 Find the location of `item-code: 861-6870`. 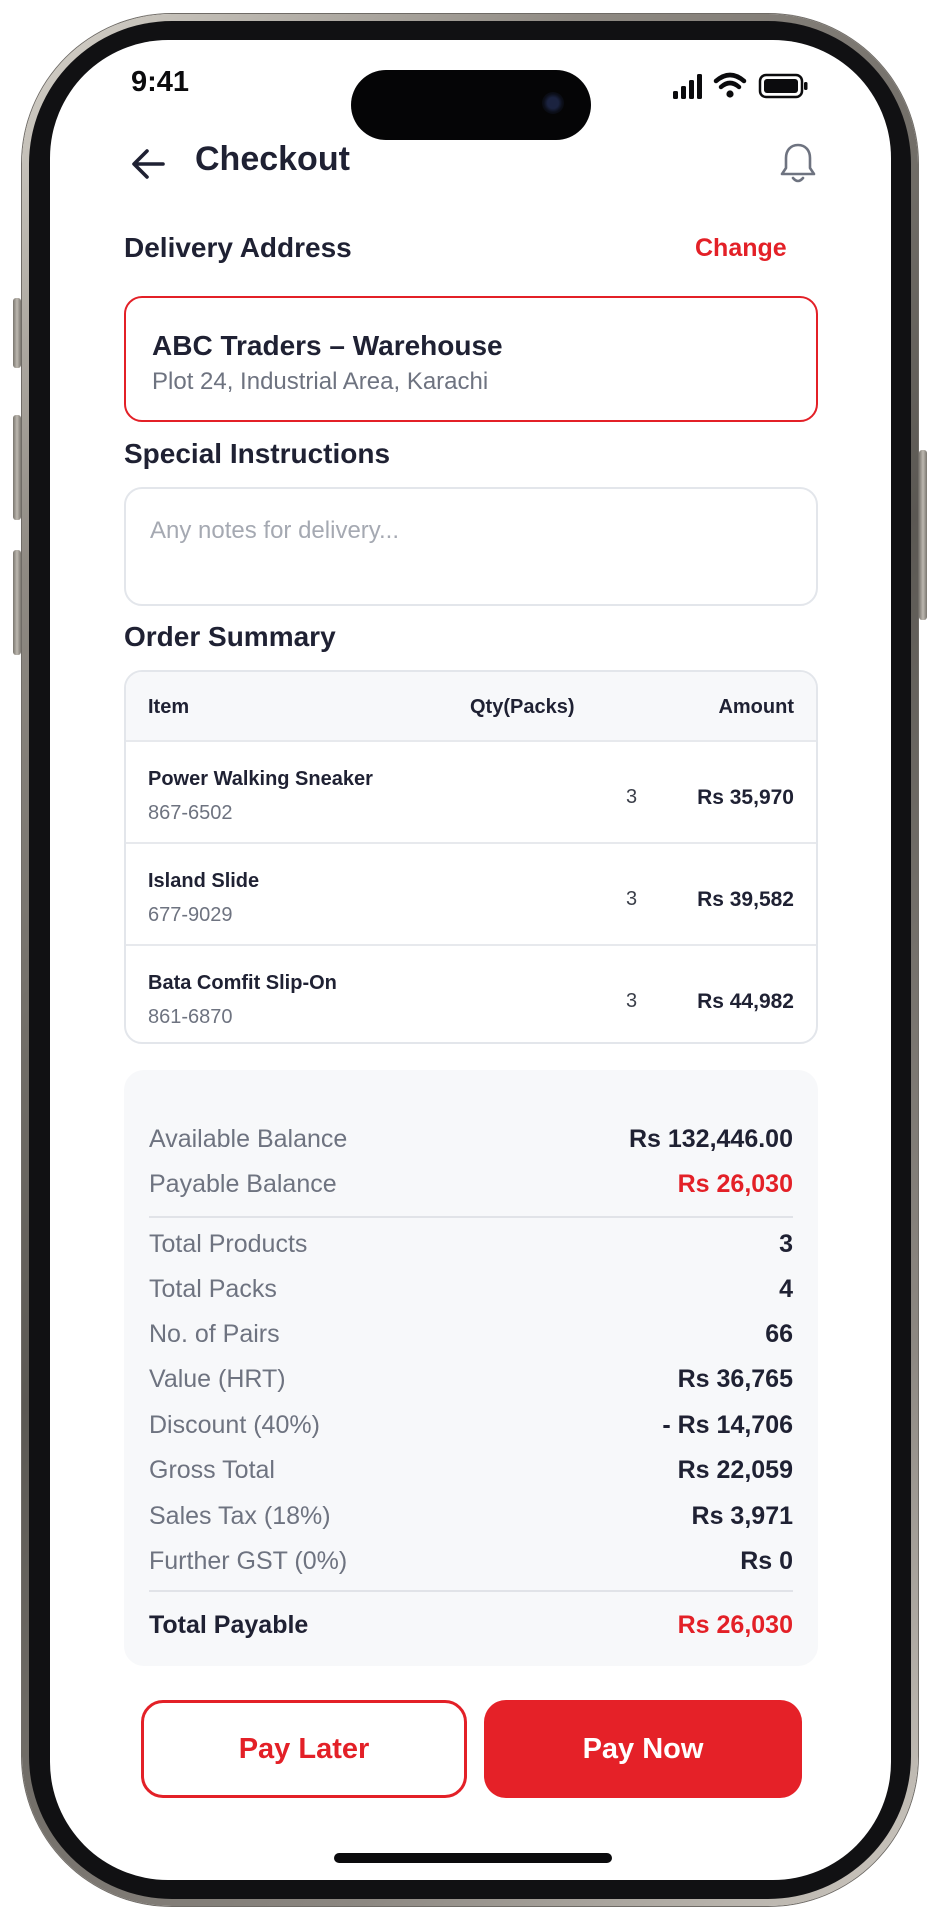

item-code: 861-6870 is located at coordinates (190, 1017).